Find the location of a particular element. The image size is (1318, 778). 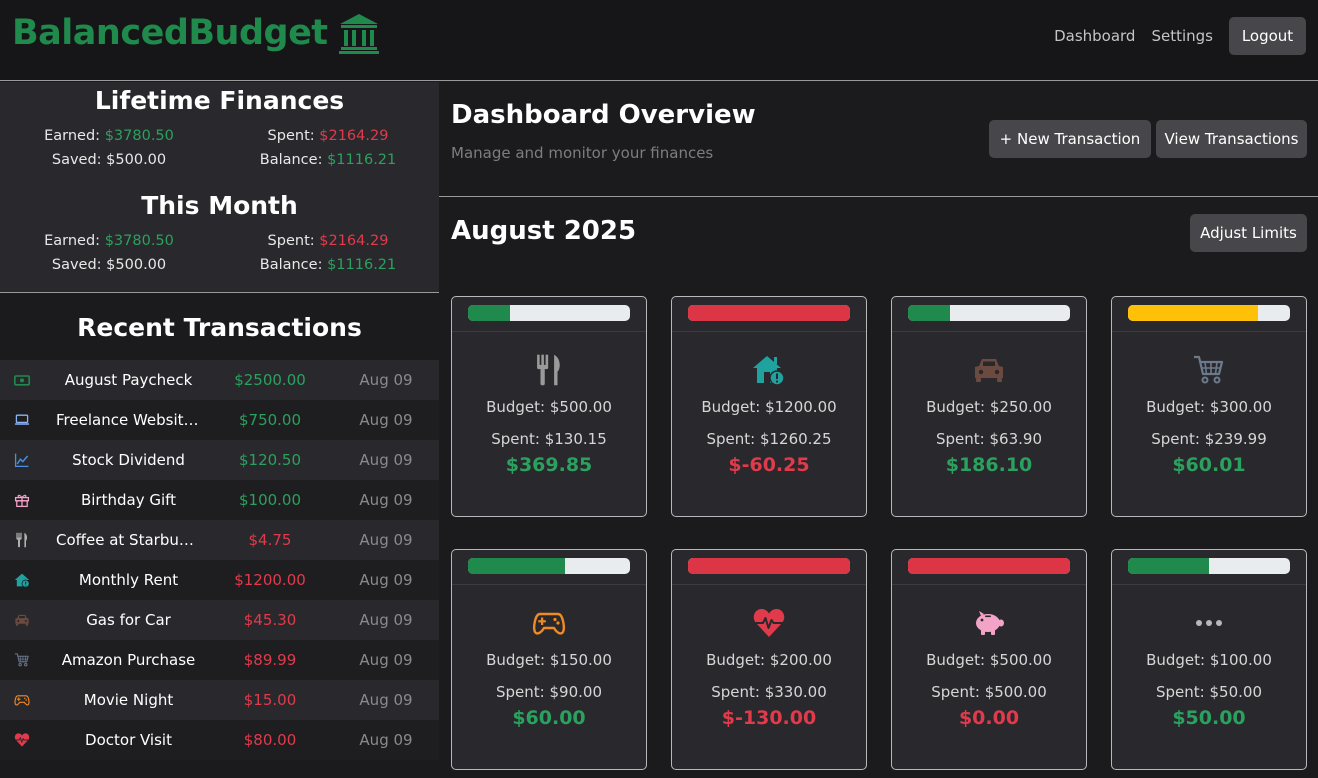

lifetime-balance-label: Balance: is located at coordinates (291, 160).